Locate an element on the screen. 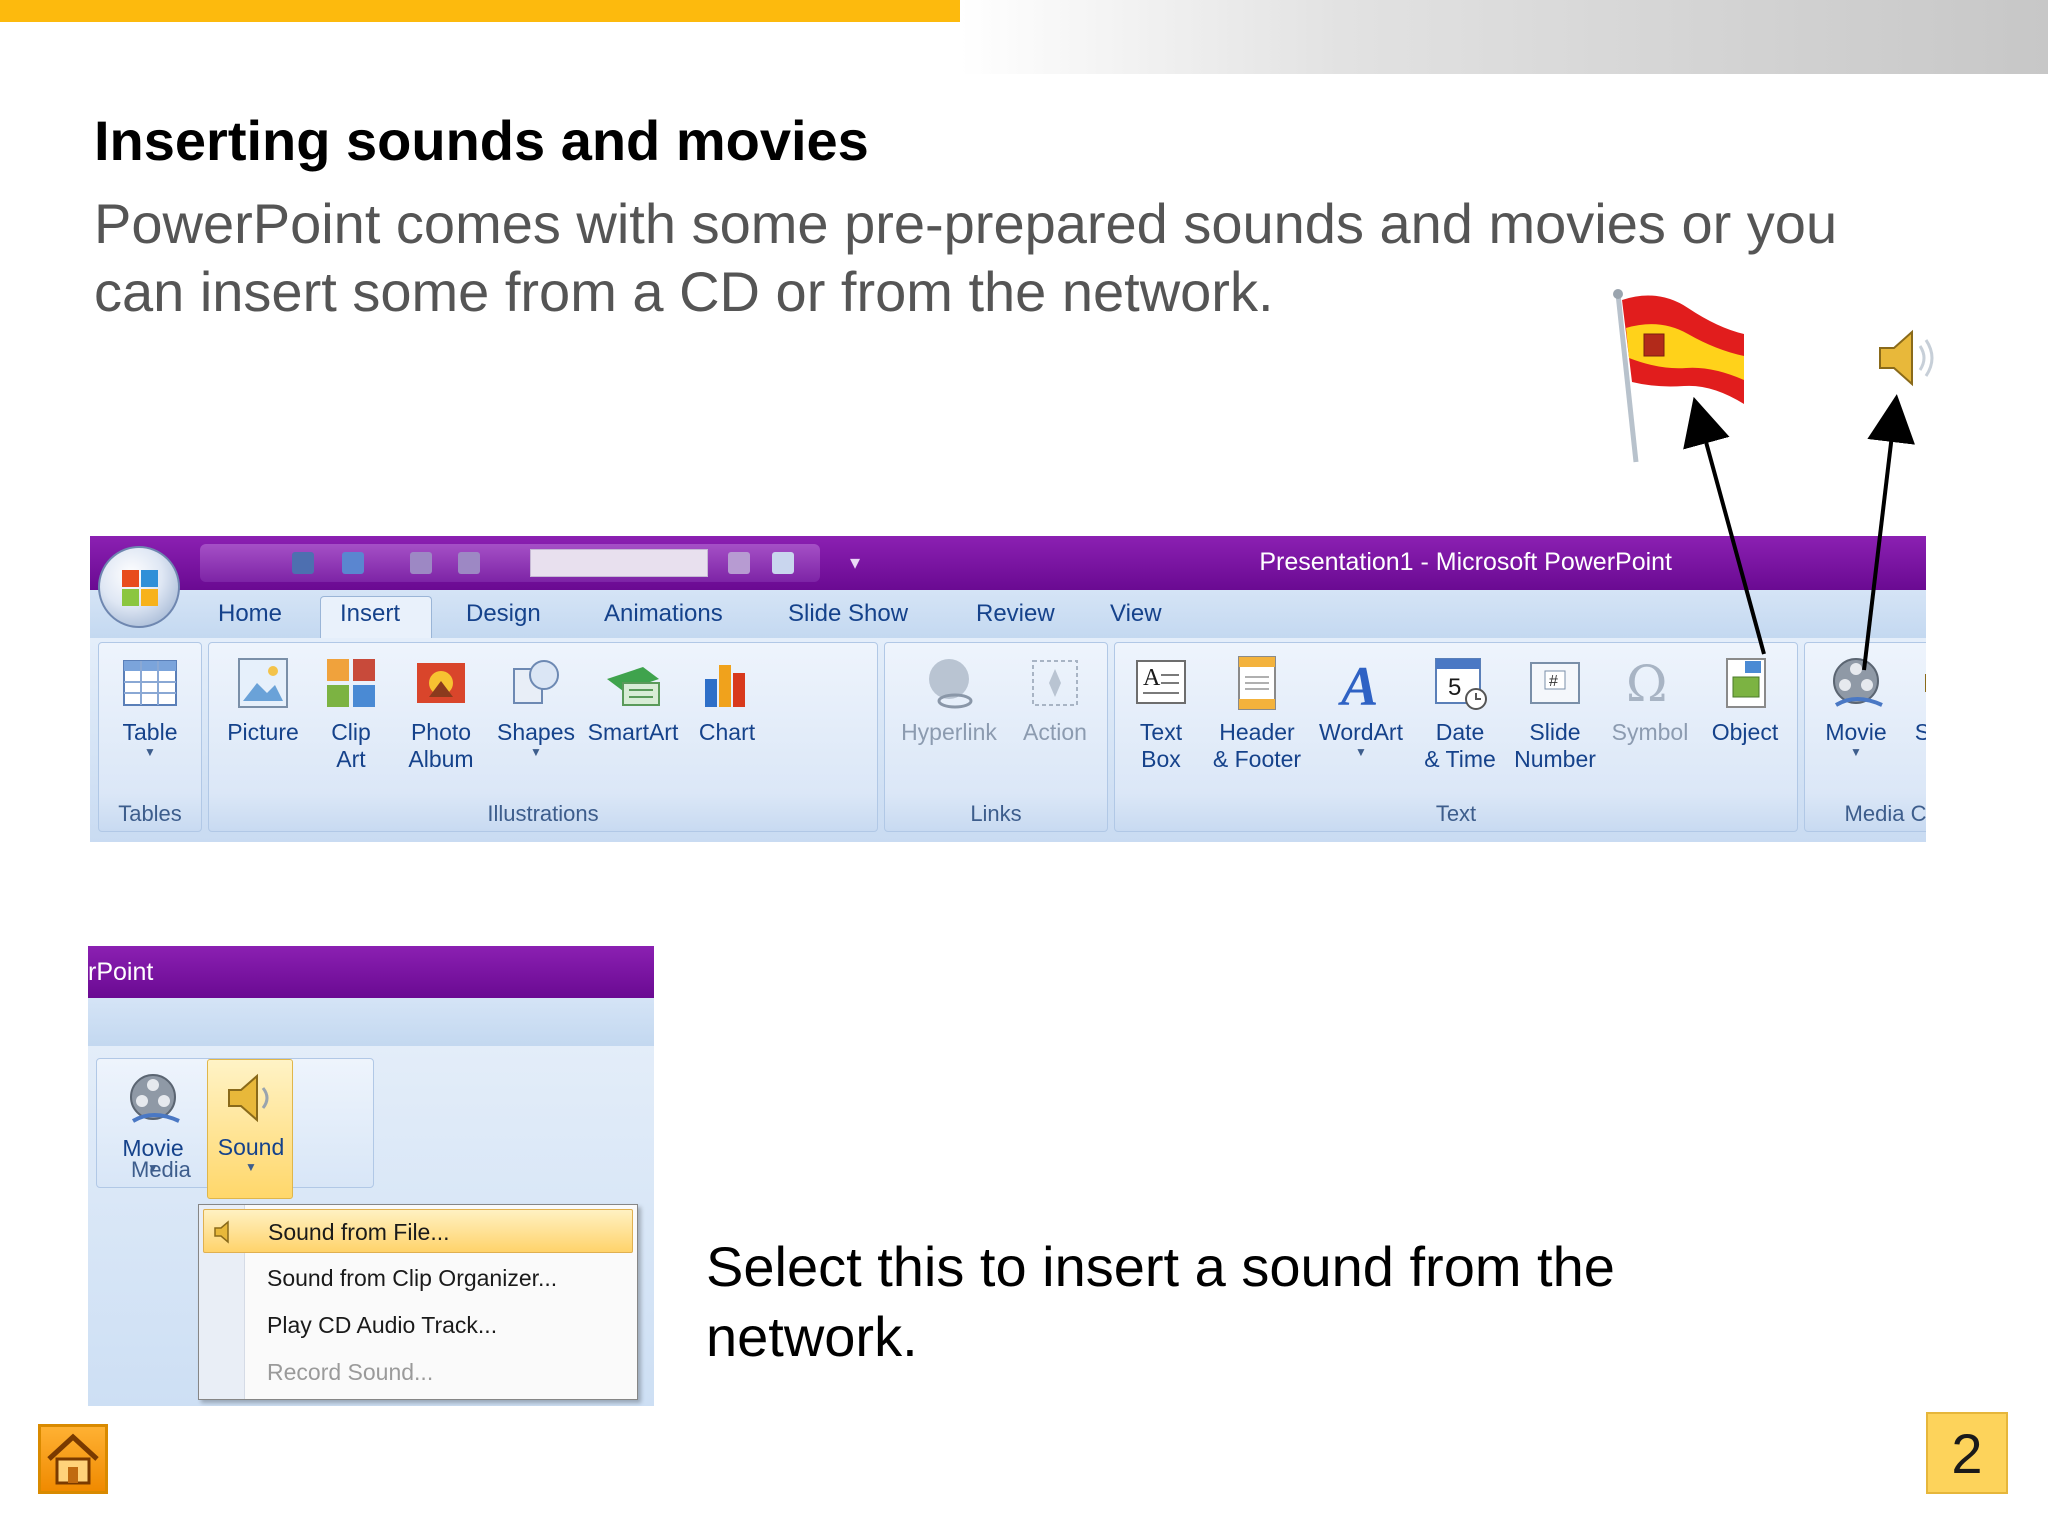 This screenshot has width=2048, height=1536. table-label: Table is located at coordinates (150, 732).